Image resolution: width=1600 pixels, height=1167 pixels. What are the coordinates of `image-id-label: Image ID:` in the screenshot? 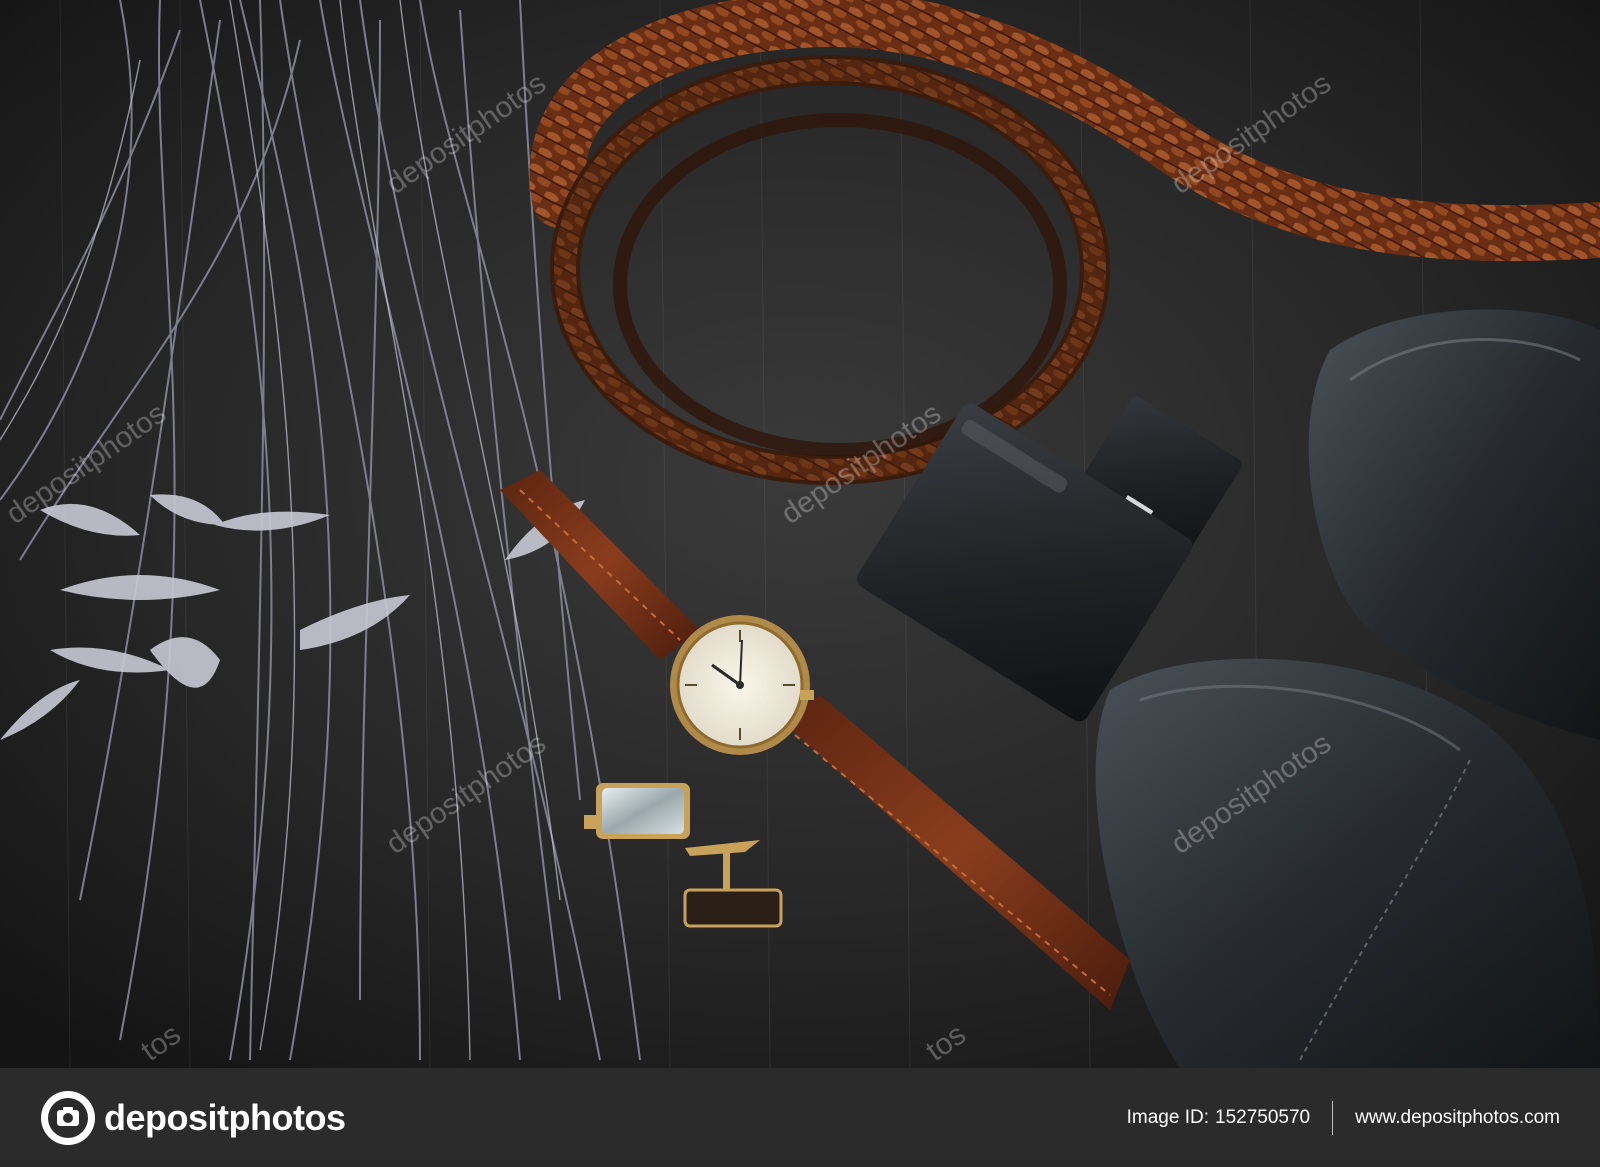 It's located at (1167, 1117).